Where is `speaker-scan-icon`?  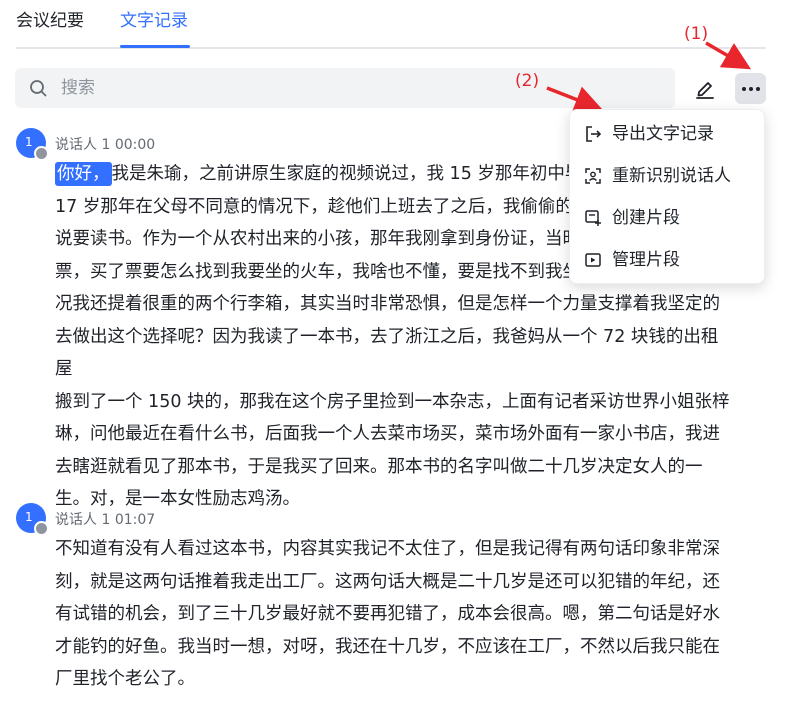
speaker-scan-icon is located at coordinates (593, 176).